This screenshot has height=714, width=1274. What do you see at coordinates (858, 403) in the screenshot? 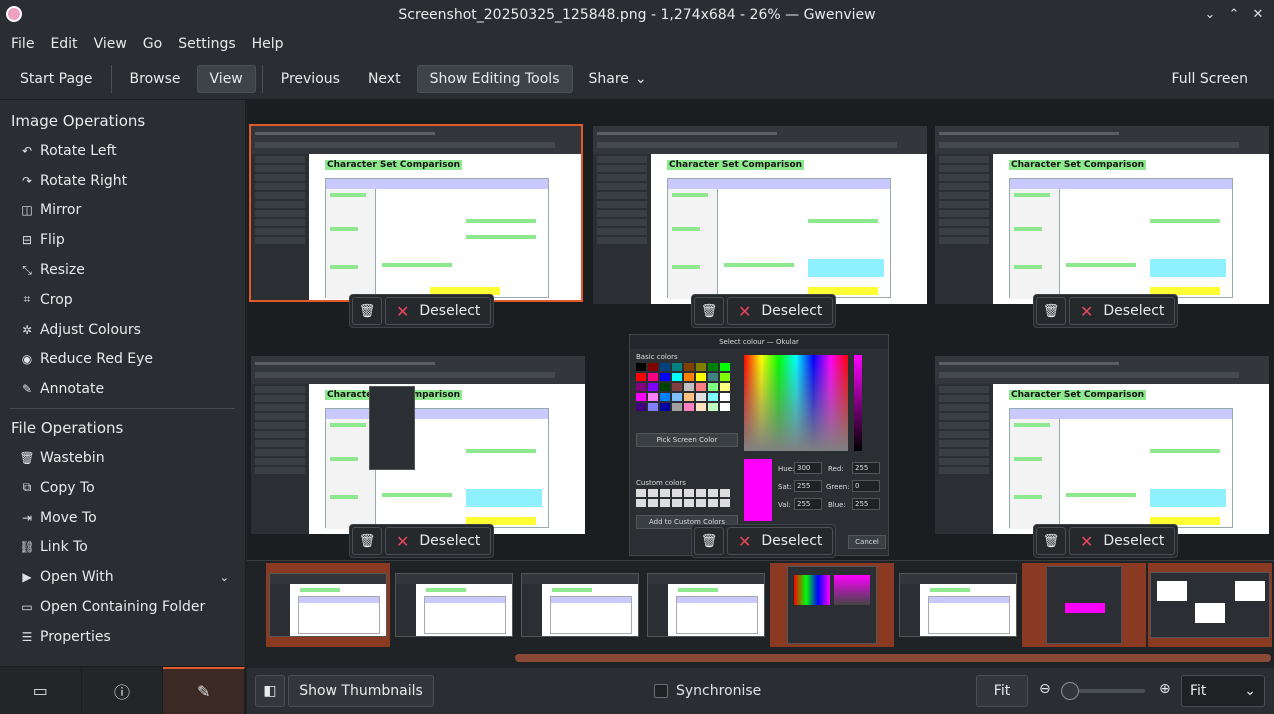
I see `value-bar` at bounding box center [858, 403].